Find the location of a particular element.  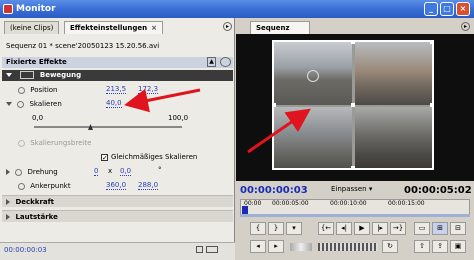

zoom-out-icon is located at coordinates (199, 249).